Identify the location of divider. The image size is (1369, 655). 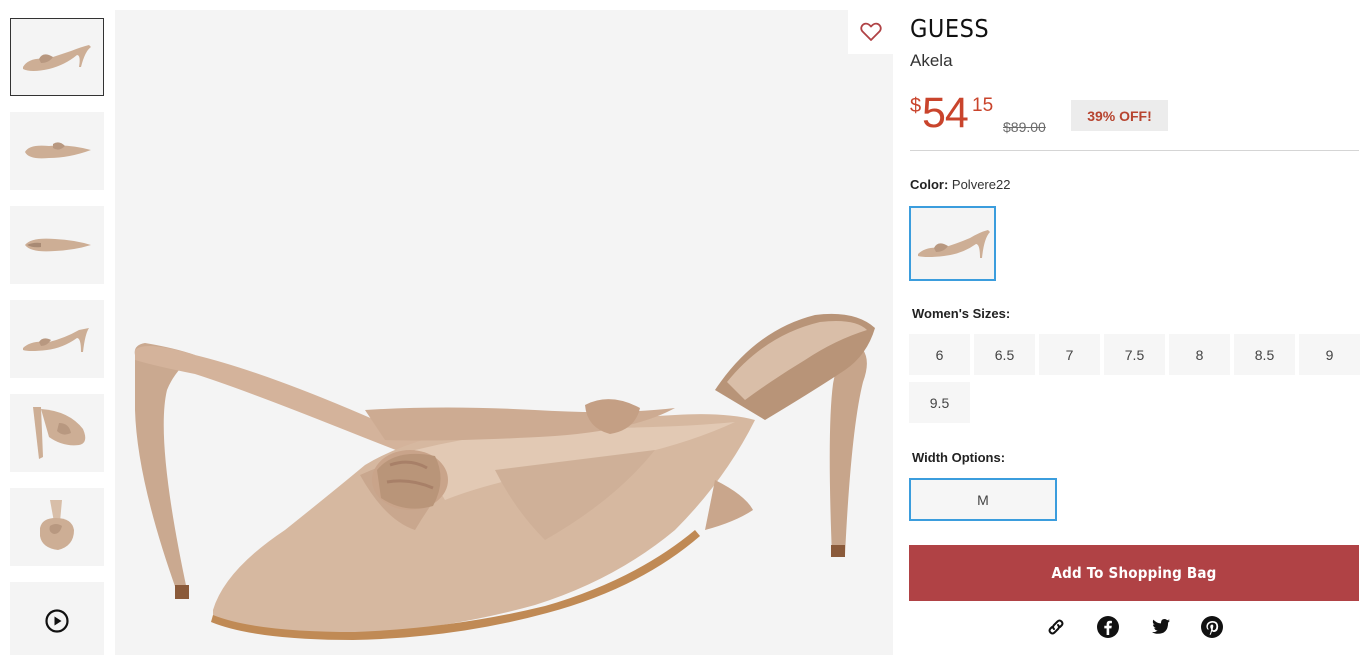
(1134, 150).